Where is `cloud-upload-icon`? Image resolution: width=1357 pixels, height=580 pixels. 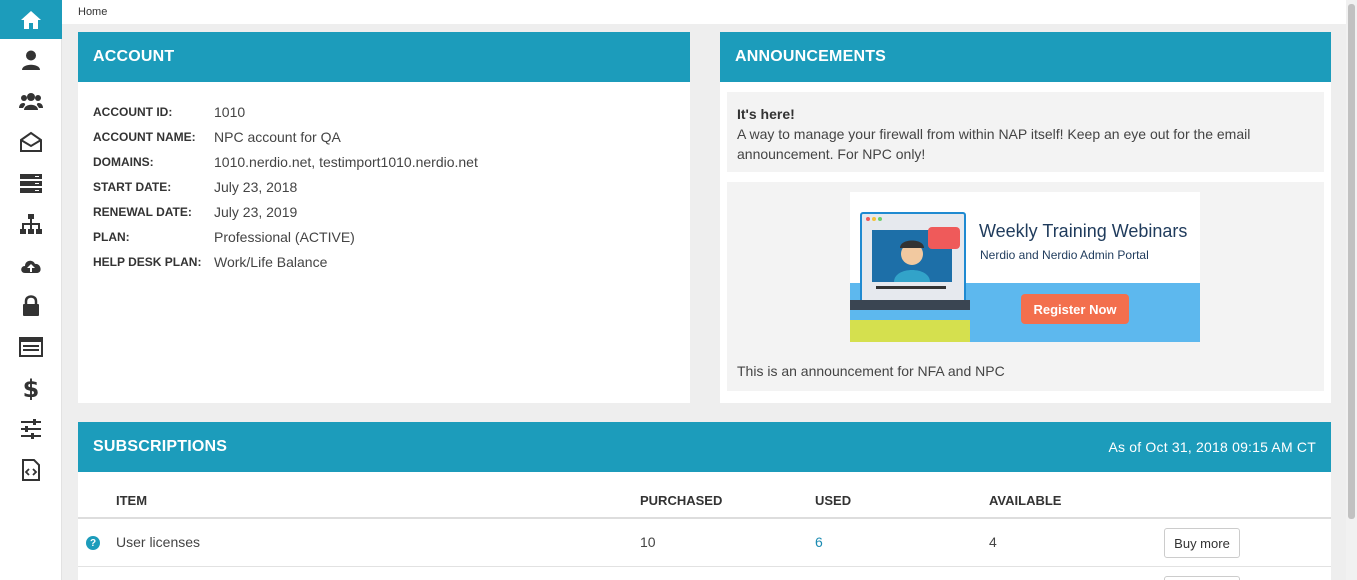
cloud-upload-icon is located at coordinates (31, 266).